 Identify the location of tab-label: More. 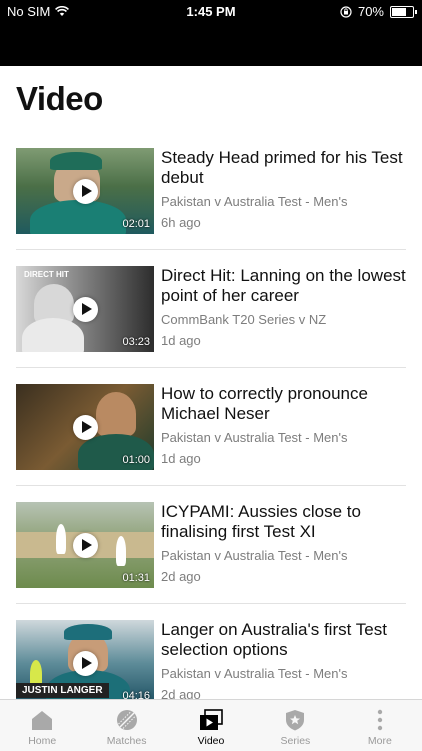
(379, 741).